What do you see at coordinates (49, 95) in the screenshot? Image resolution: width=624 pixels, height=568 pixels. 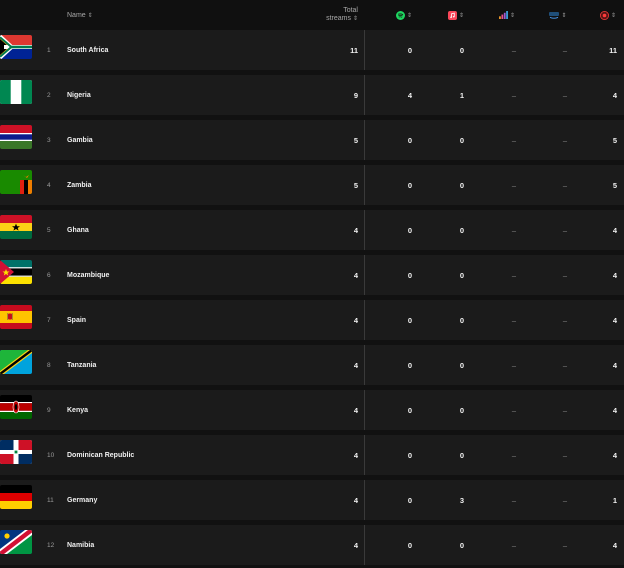 I see `rank-number: 2` at bounding box center [49, 95].